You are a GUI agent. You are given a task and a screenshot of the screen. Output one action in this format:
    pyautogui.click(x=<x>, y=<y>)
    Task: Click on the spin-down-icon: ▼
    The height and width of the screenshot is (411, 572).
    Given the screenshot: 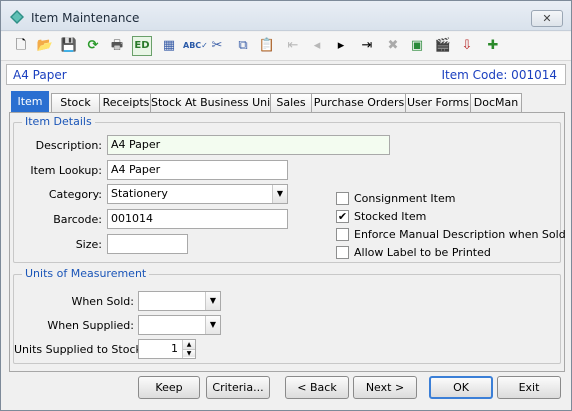 What is the action you would take?
    pyautogui.click(x=189, y=353)
    